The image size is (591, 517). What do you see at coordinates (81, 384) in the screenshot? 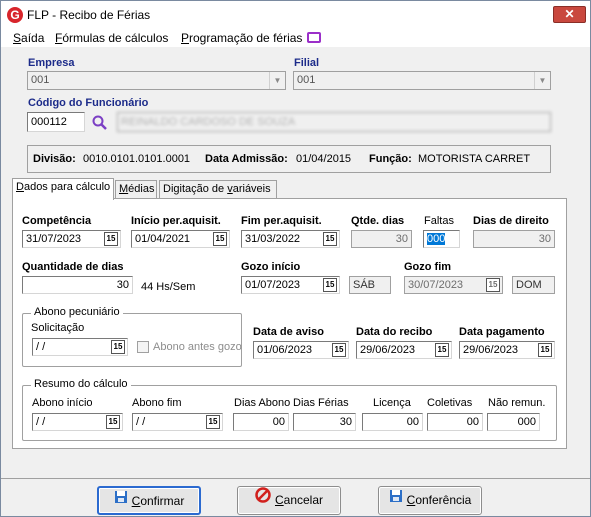
I see `resumo-calculo-title: Resumo do cálculo` at bounding box center [81, 384].